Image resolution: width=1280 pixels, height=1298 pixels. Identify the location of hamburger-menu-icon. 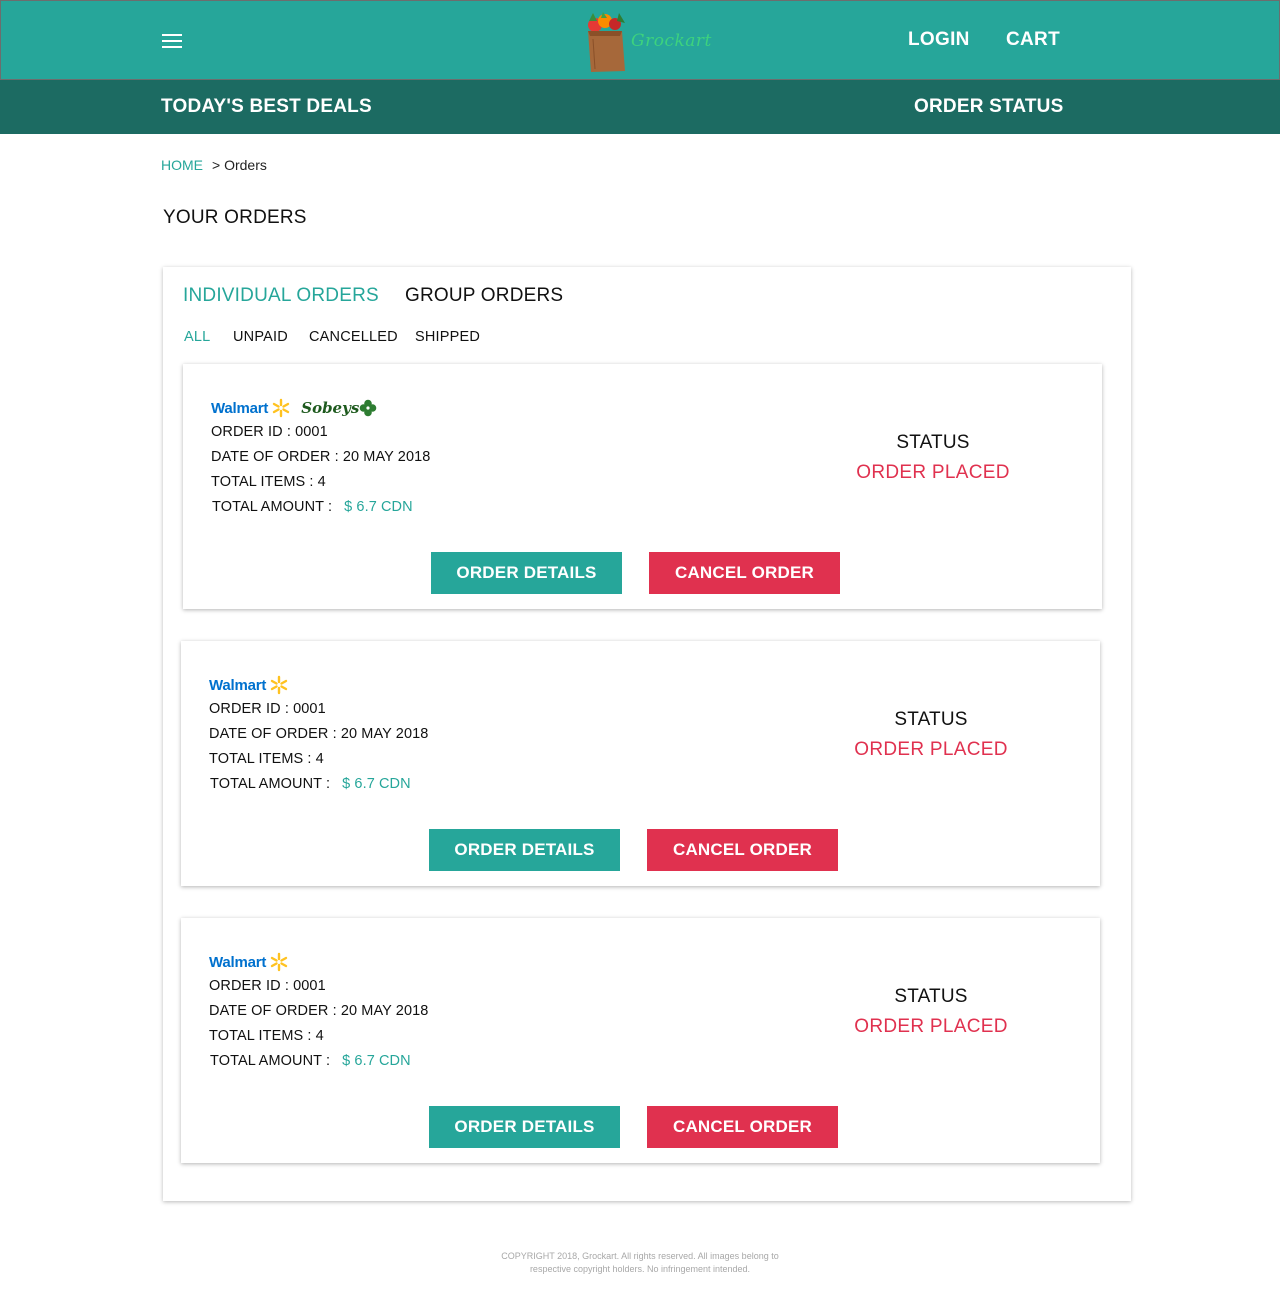
(172, 42).